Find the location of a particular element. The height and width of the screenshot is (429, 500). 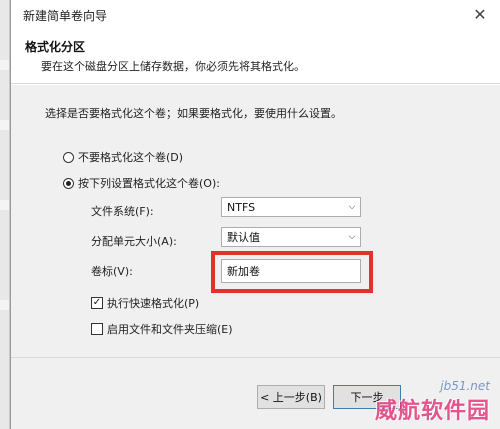

radio-format-label: 按下列设置格式化这个卷(O): is located at coordinates (149, 183).